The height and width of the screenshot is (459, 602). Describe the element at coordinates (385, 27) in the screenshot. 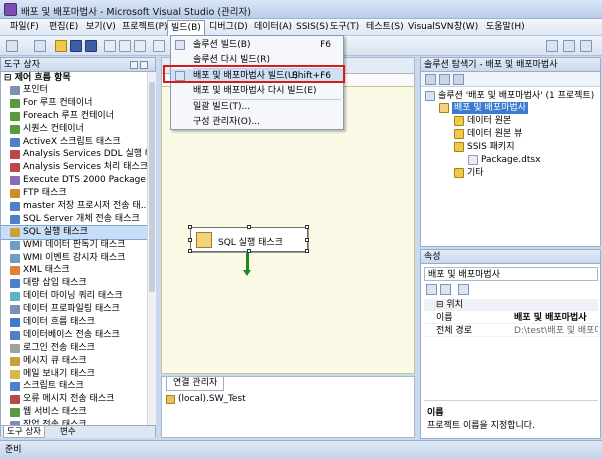

I see `menu-test: 테스트(S)` at that location.